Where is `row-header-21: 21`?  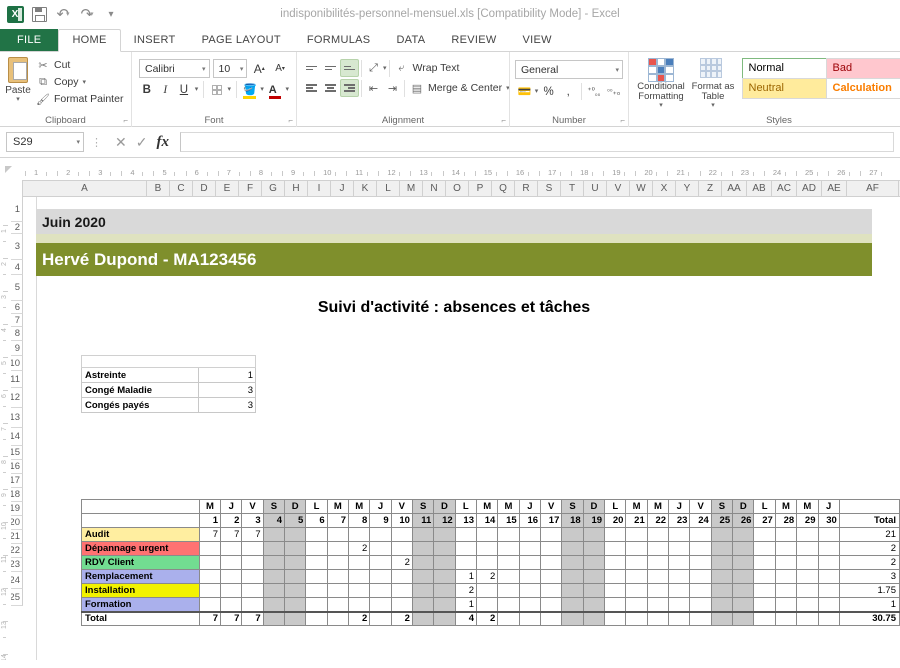
row-header-21: 21 is located at coordinates (16, 537).